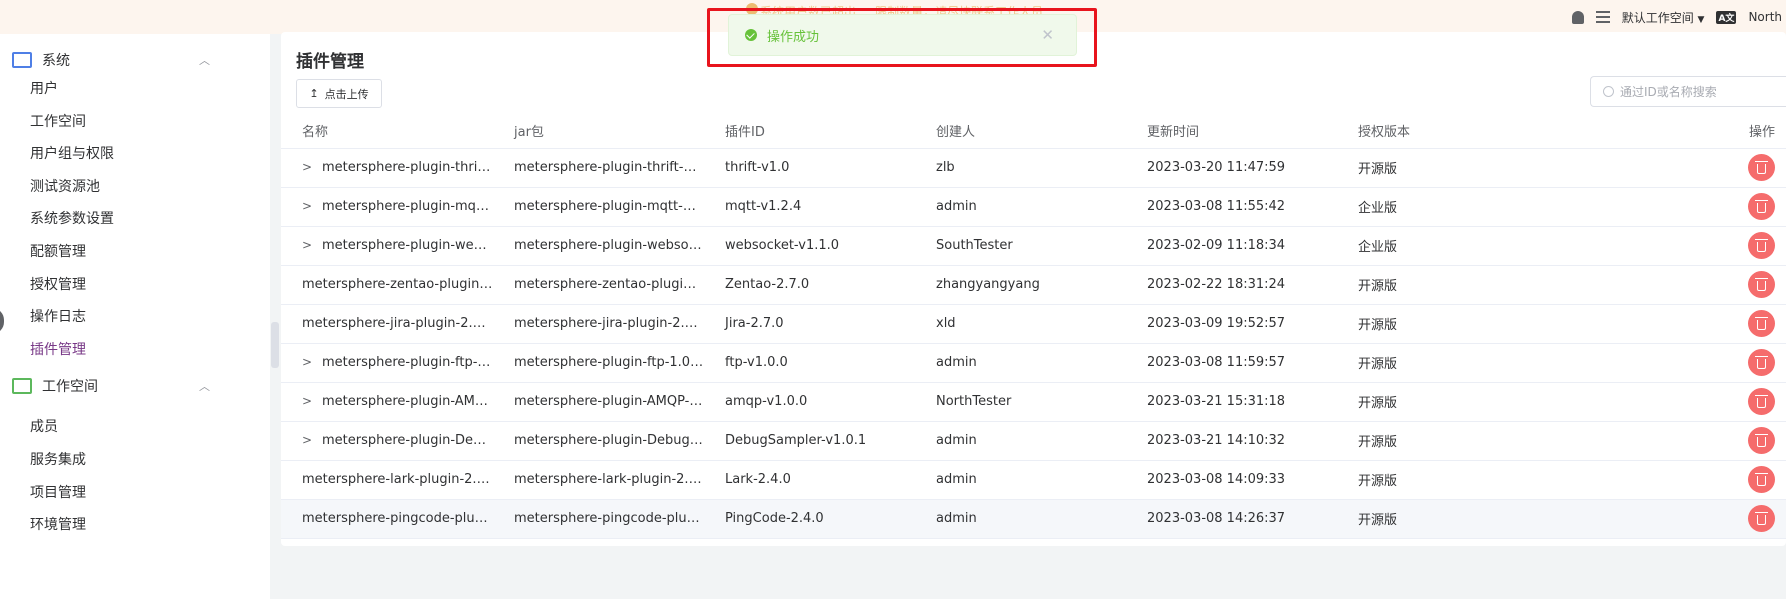 This screenshot has width=1786, height=599. What do you see at coordinates (72, 153) in the screenshot?
I see `sidebar-item-user-groups: 用户组与权限` at bounding box center [72, 153].